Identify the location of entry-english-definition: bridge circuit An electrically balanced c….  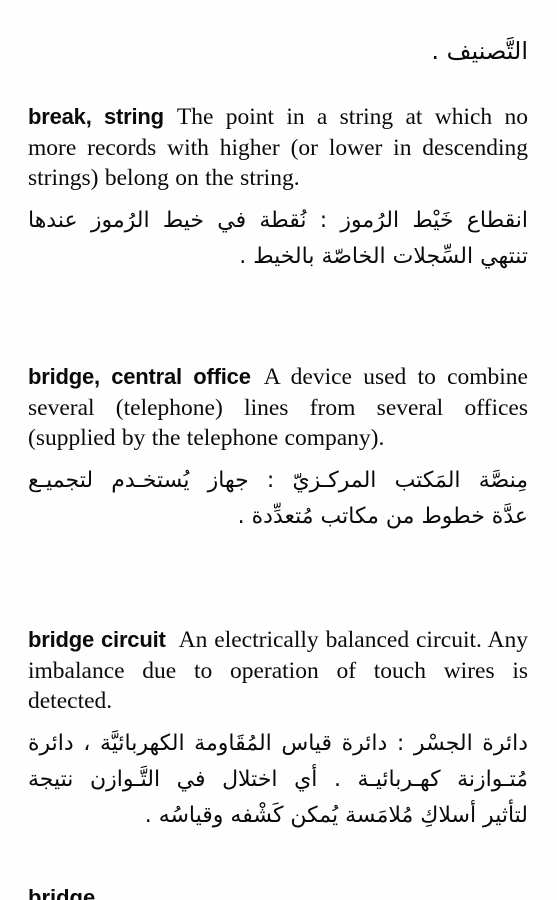
(278, 671).